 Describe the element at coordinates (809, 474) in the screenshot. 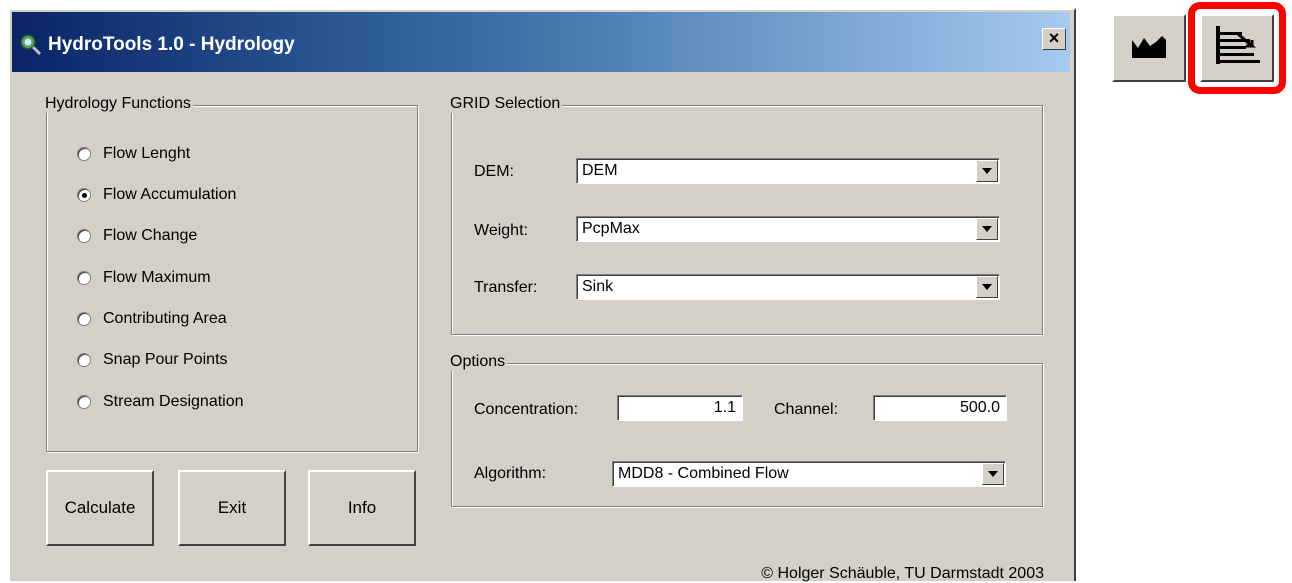

I see `algorithm-select: MDD8 - Combined Flow` at that location.